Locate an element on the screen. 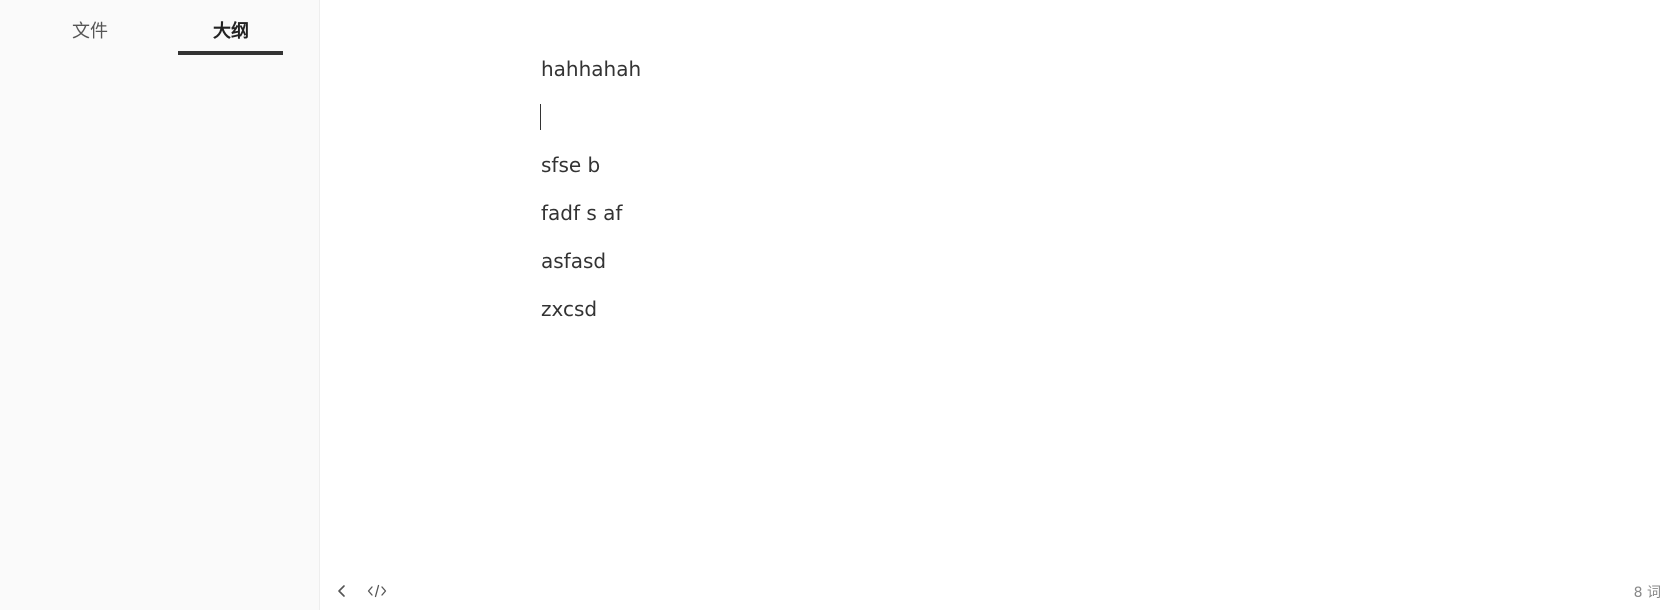 The width and height of the screenshot is (1679, 610). paragraph: zxcsd is located at coordinates (569, 309).